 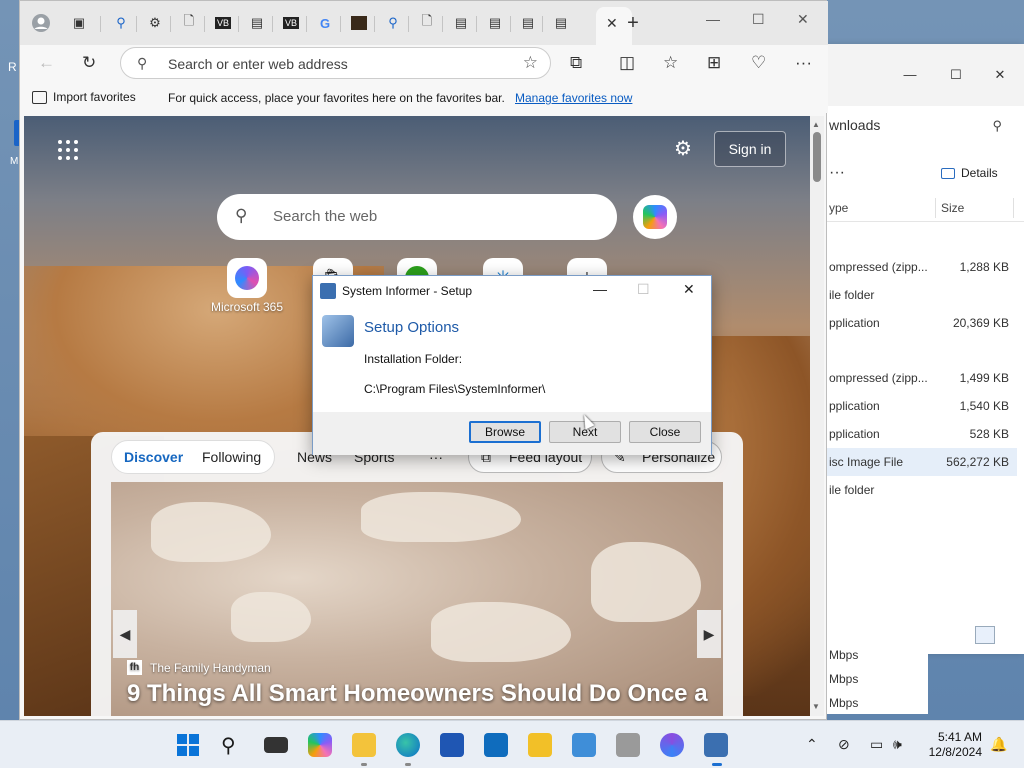 What do you see at coordinates (627, 63) in the screenshot?
I see `split-screen-icon: ◫` at bounding box center [627, 63].